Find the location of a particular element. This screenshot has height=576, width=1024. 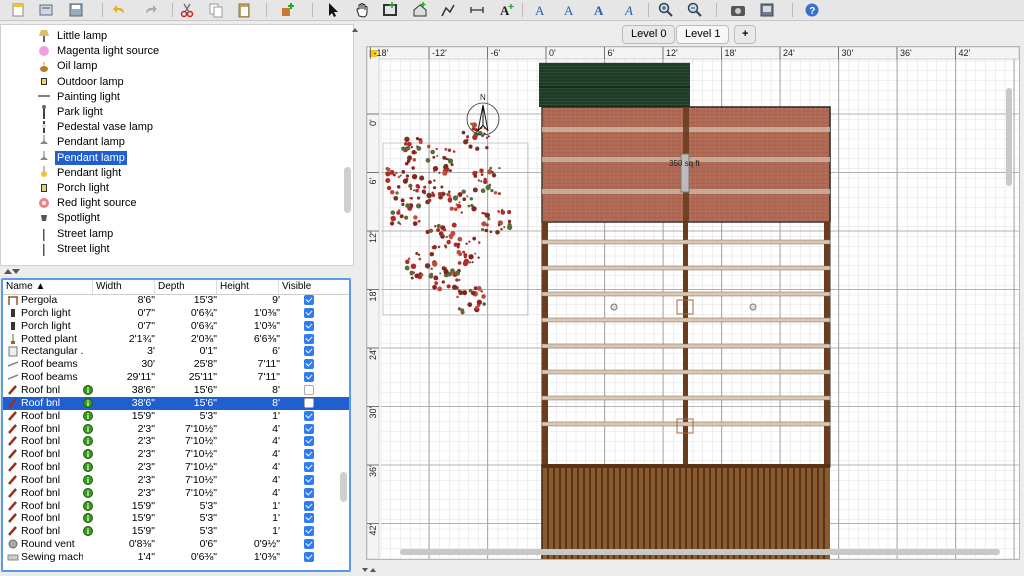

column-width: Width is located at coordinates (124, 287).